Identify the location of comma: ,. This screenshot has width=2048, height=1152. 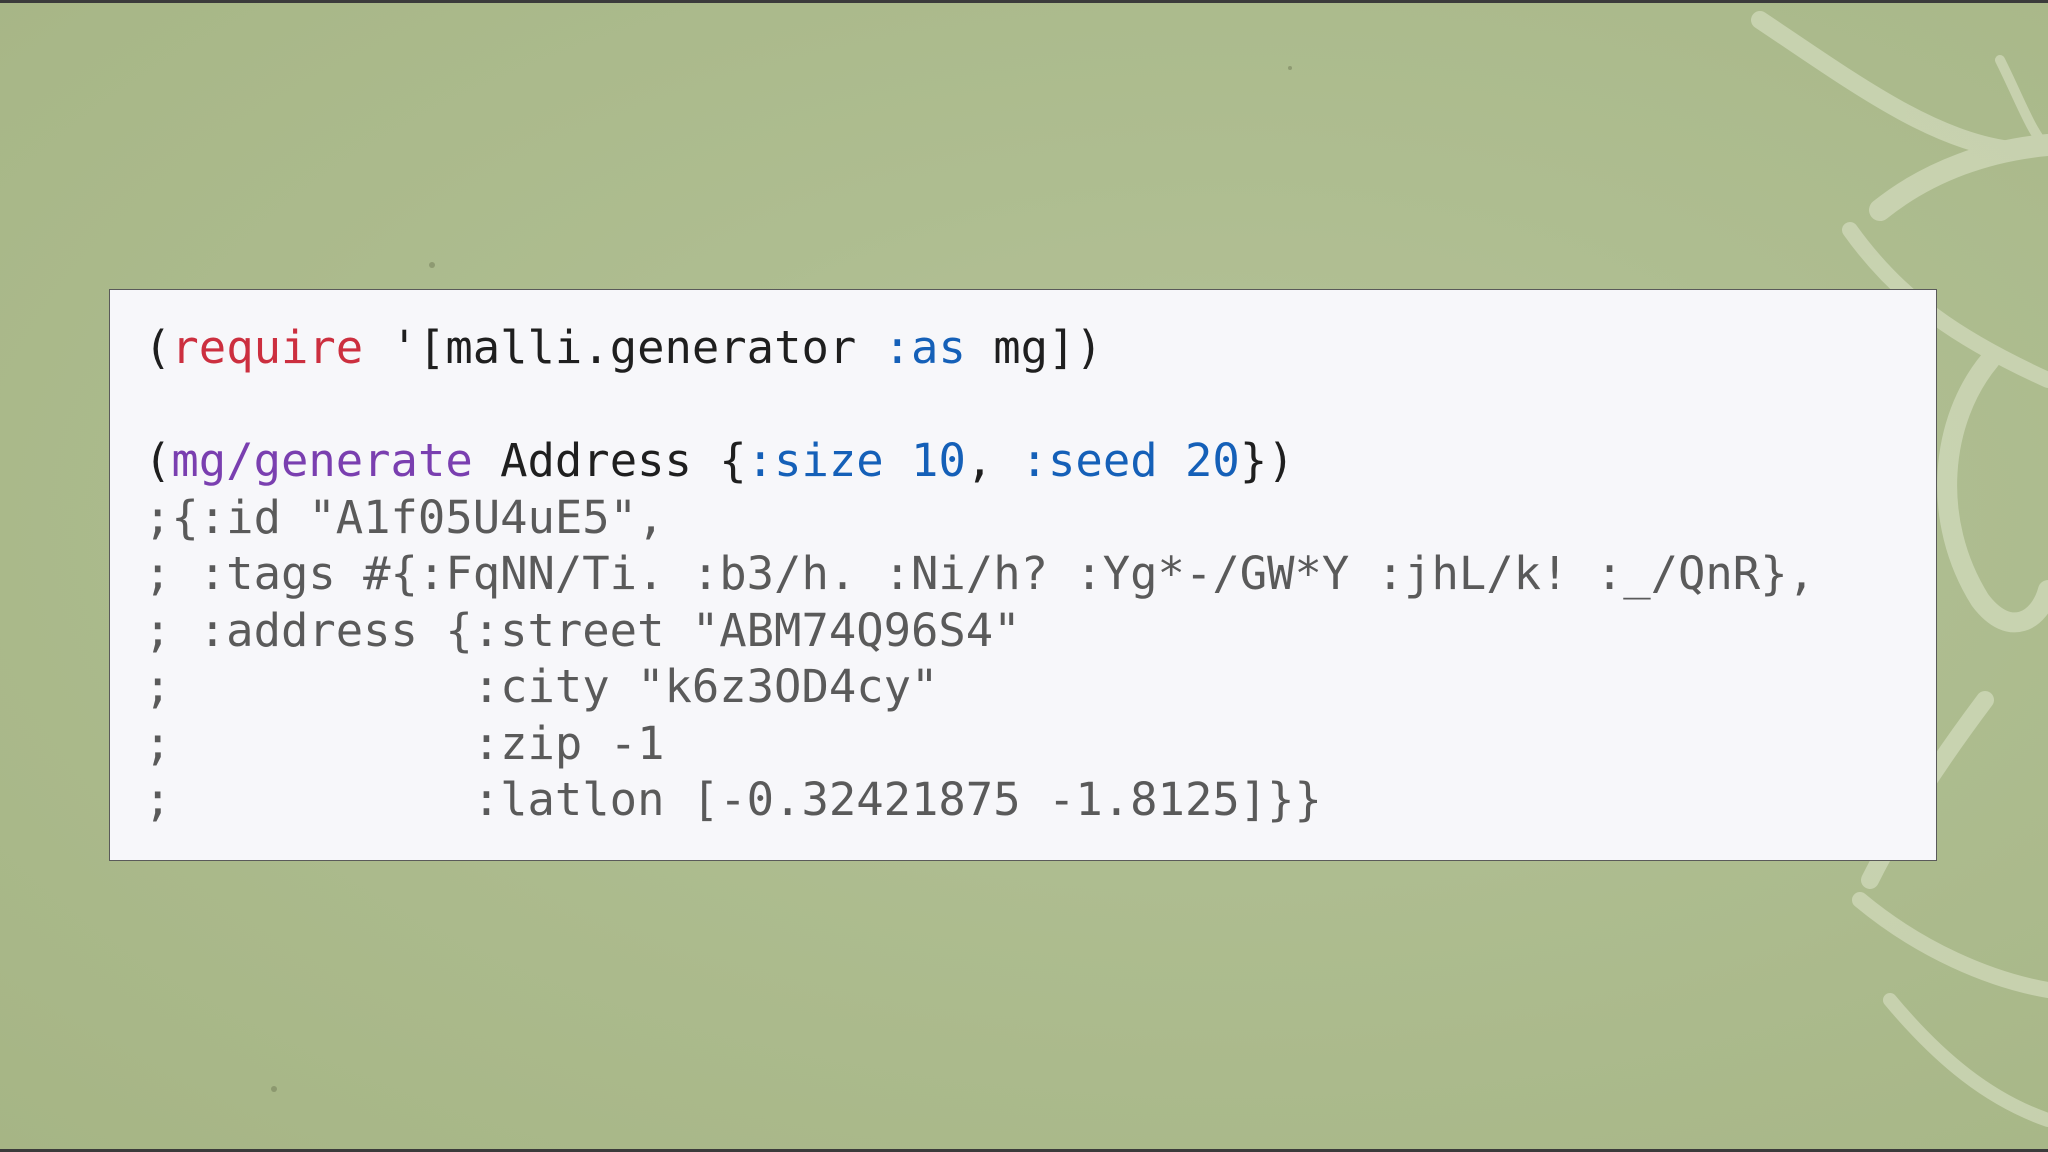
(993, 460).